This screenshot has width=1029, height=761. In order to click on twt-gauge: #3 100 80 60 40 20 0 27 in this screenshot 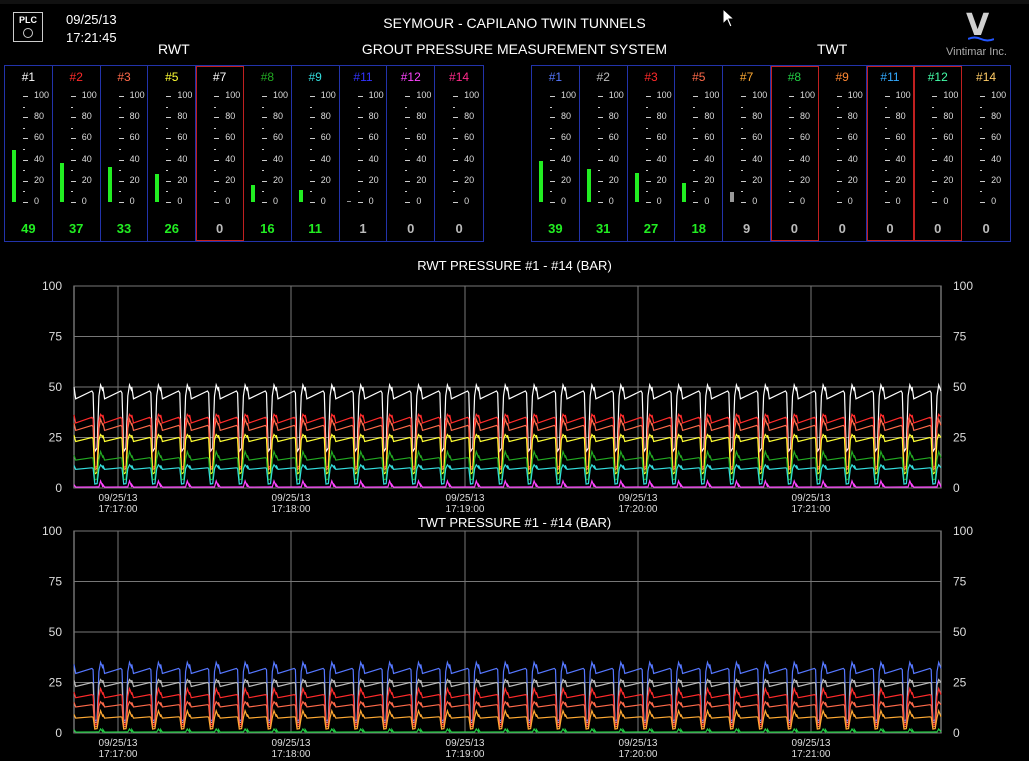, I will do `click(652, 153)`.